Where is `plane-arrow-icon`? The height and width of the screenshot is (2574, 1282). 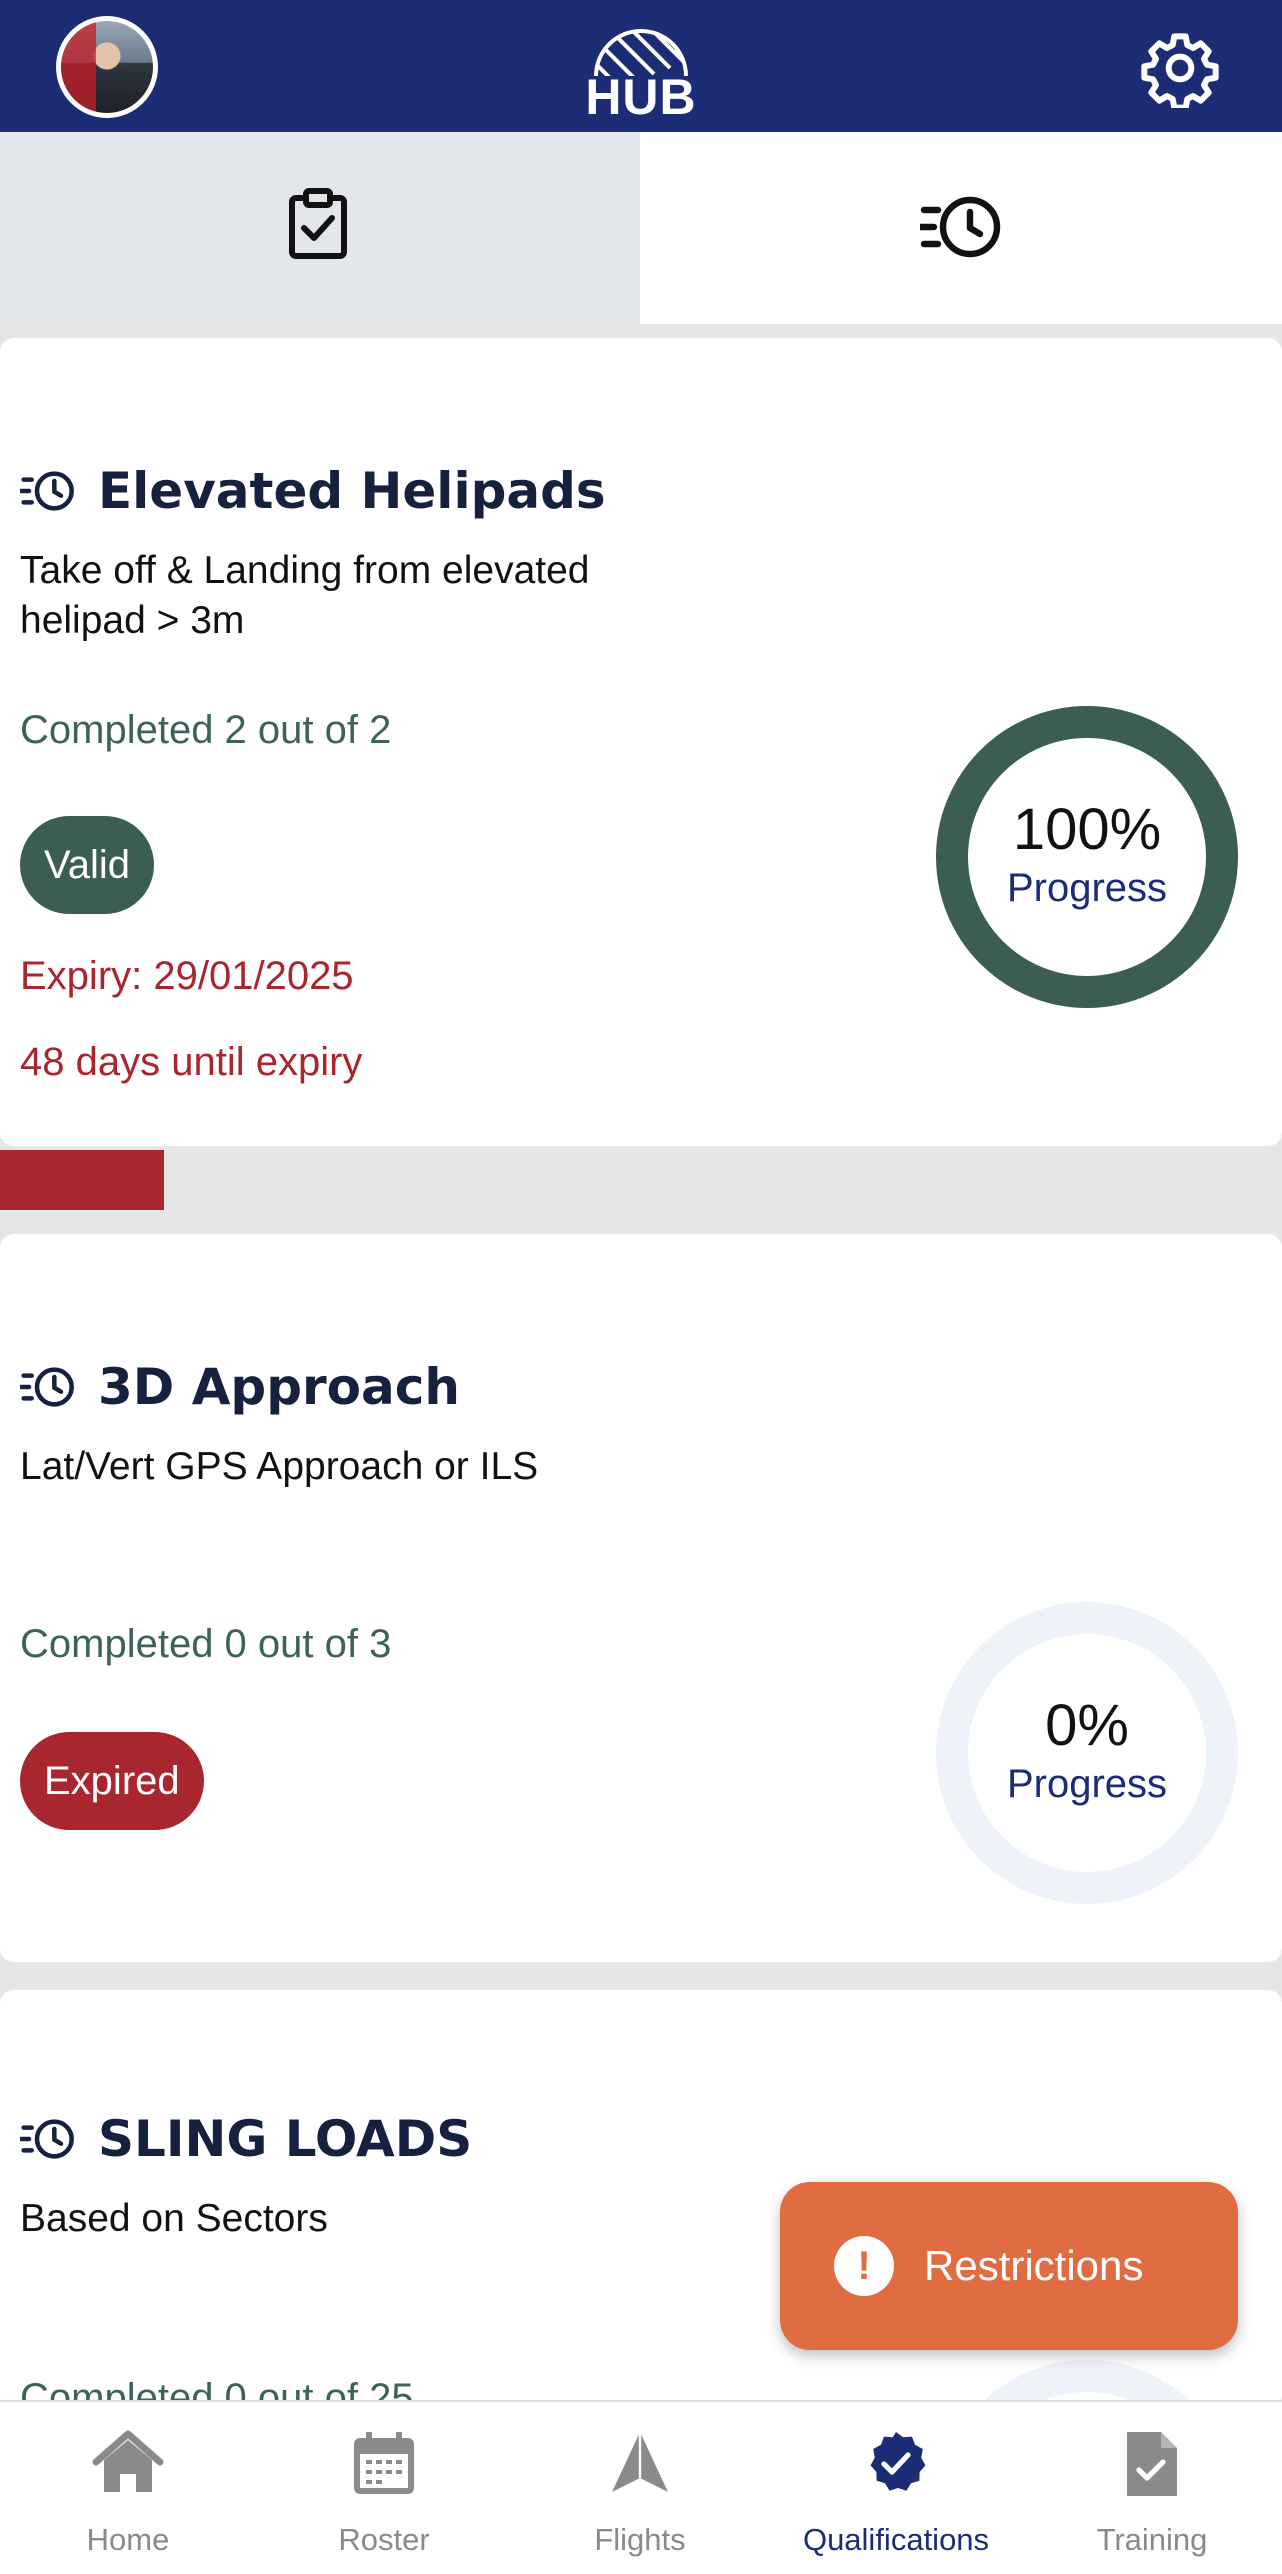 plane-arrow-icon is located at coordinates (640, 2462).